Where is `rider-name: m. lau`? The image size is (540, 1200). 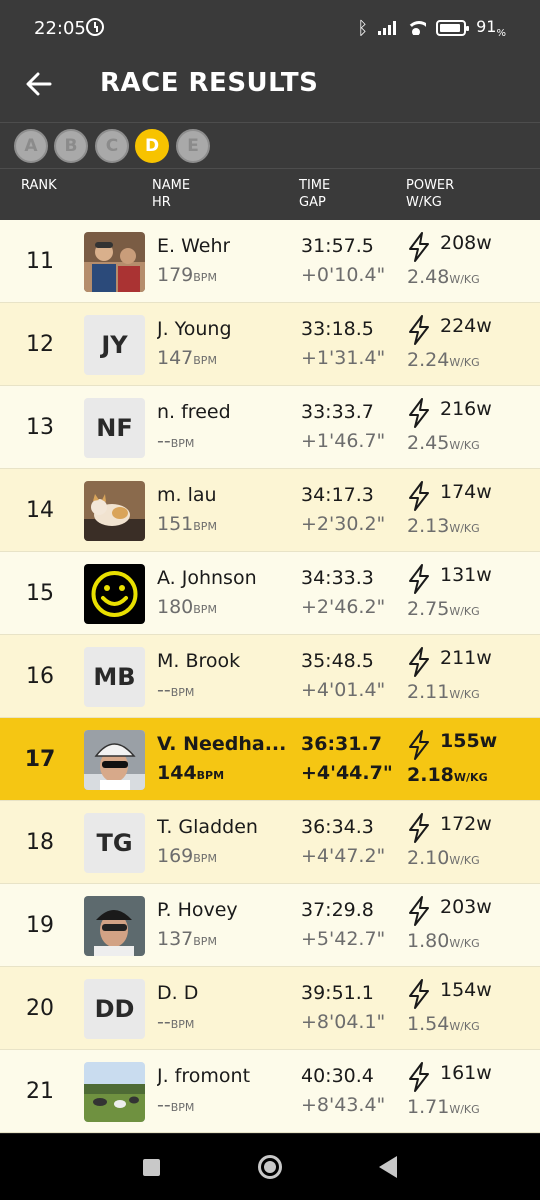
rider-name: m. lau is located at coordinates (187, 495).